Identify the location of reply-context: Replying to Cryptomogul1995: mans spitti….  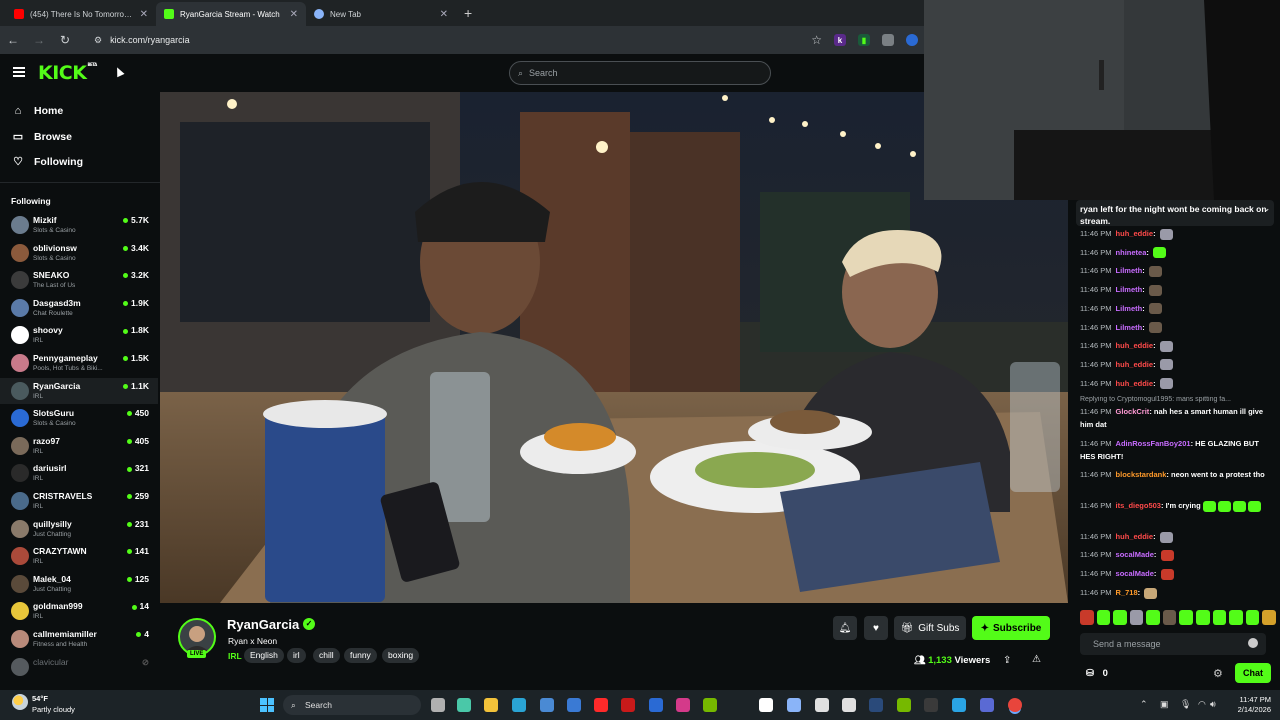
(1174, 399).